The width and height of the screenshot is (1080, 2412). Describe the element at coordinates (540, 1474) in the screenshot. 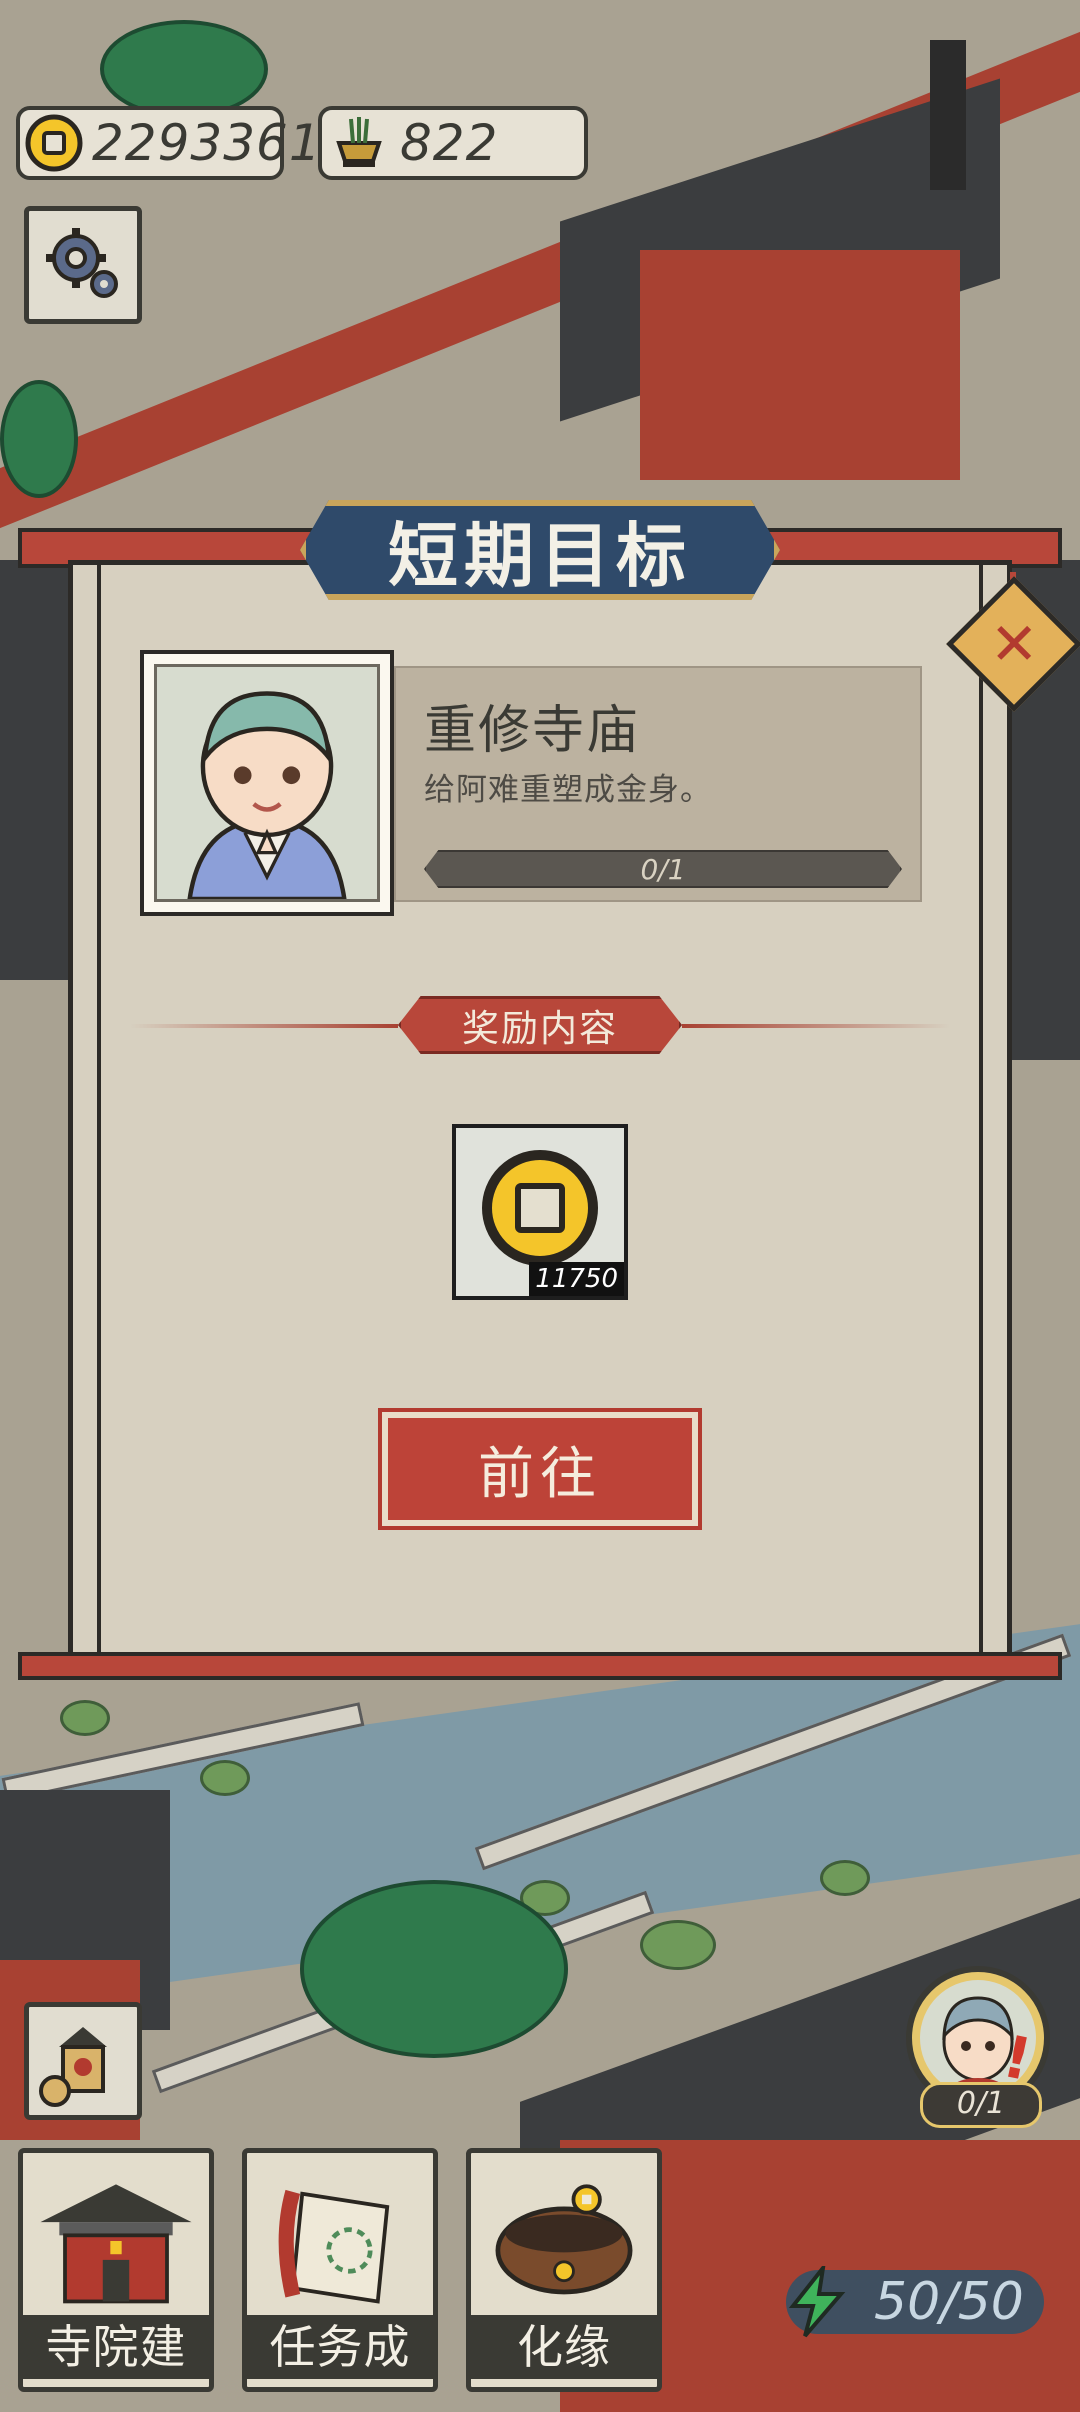

I see `go-button-label: 前往` at that location.